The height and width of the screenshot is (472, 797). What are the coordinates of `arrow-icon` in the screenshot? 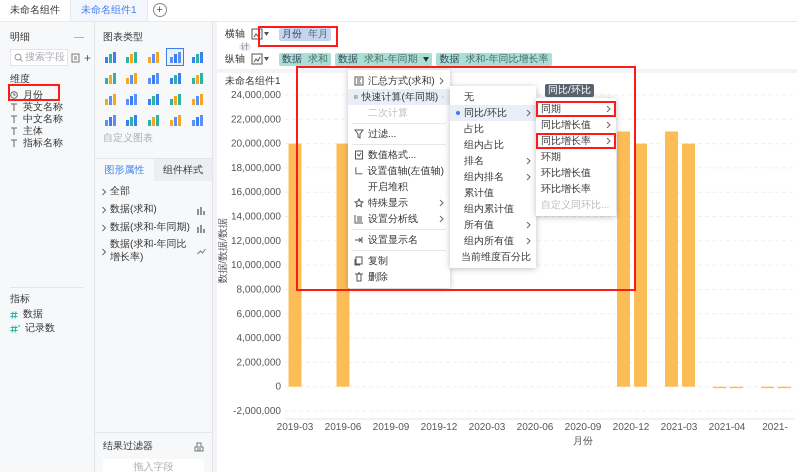 It's located at (359, 240).